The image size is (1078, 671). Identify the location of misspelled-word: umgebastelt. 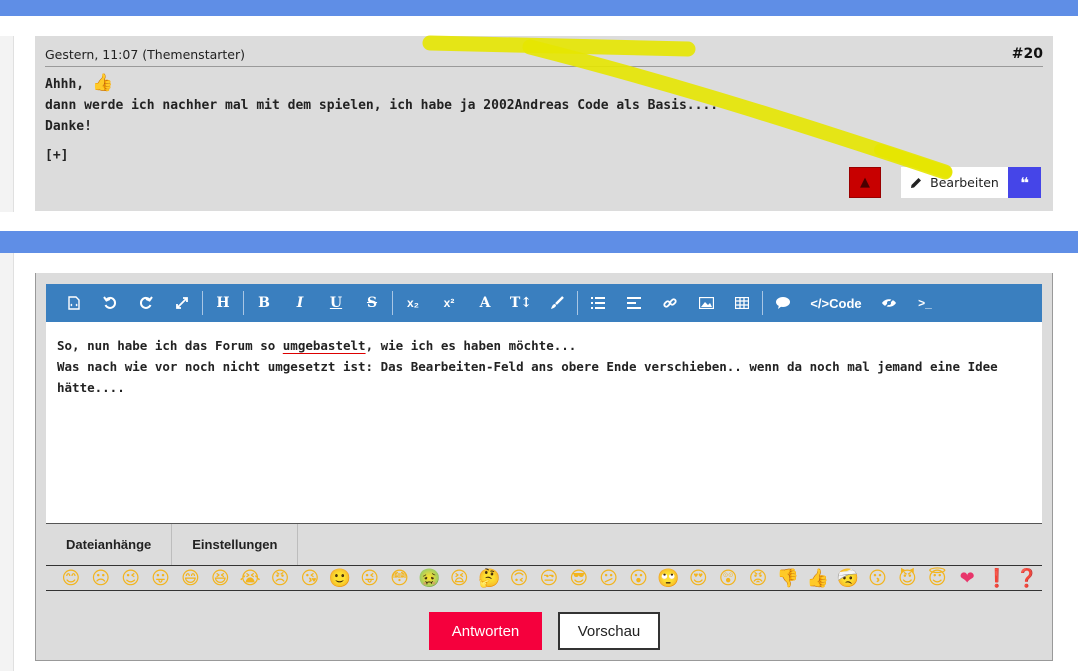
(324, 345).